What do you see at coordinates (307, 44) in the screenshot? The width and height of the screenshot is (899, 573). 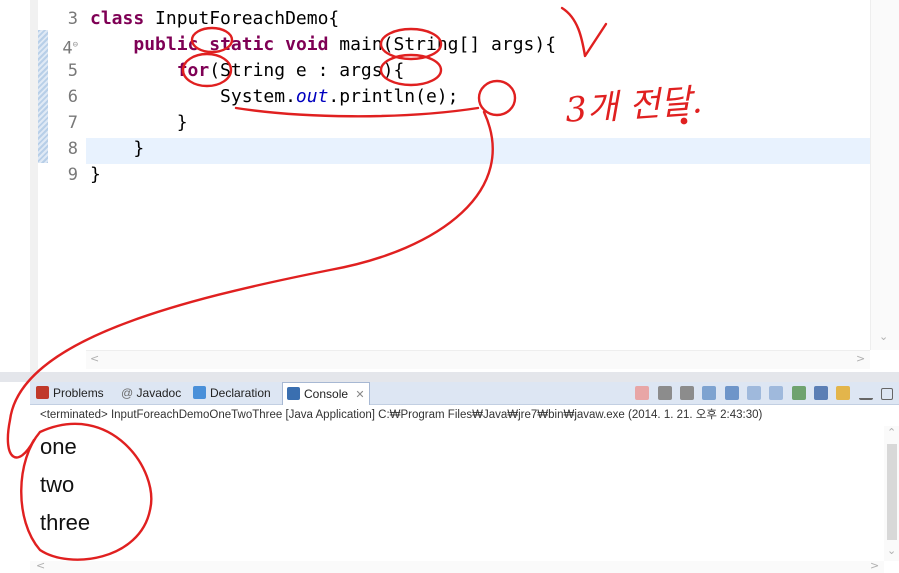 I see `keyword-token: void` at bounding box center [307, 44].